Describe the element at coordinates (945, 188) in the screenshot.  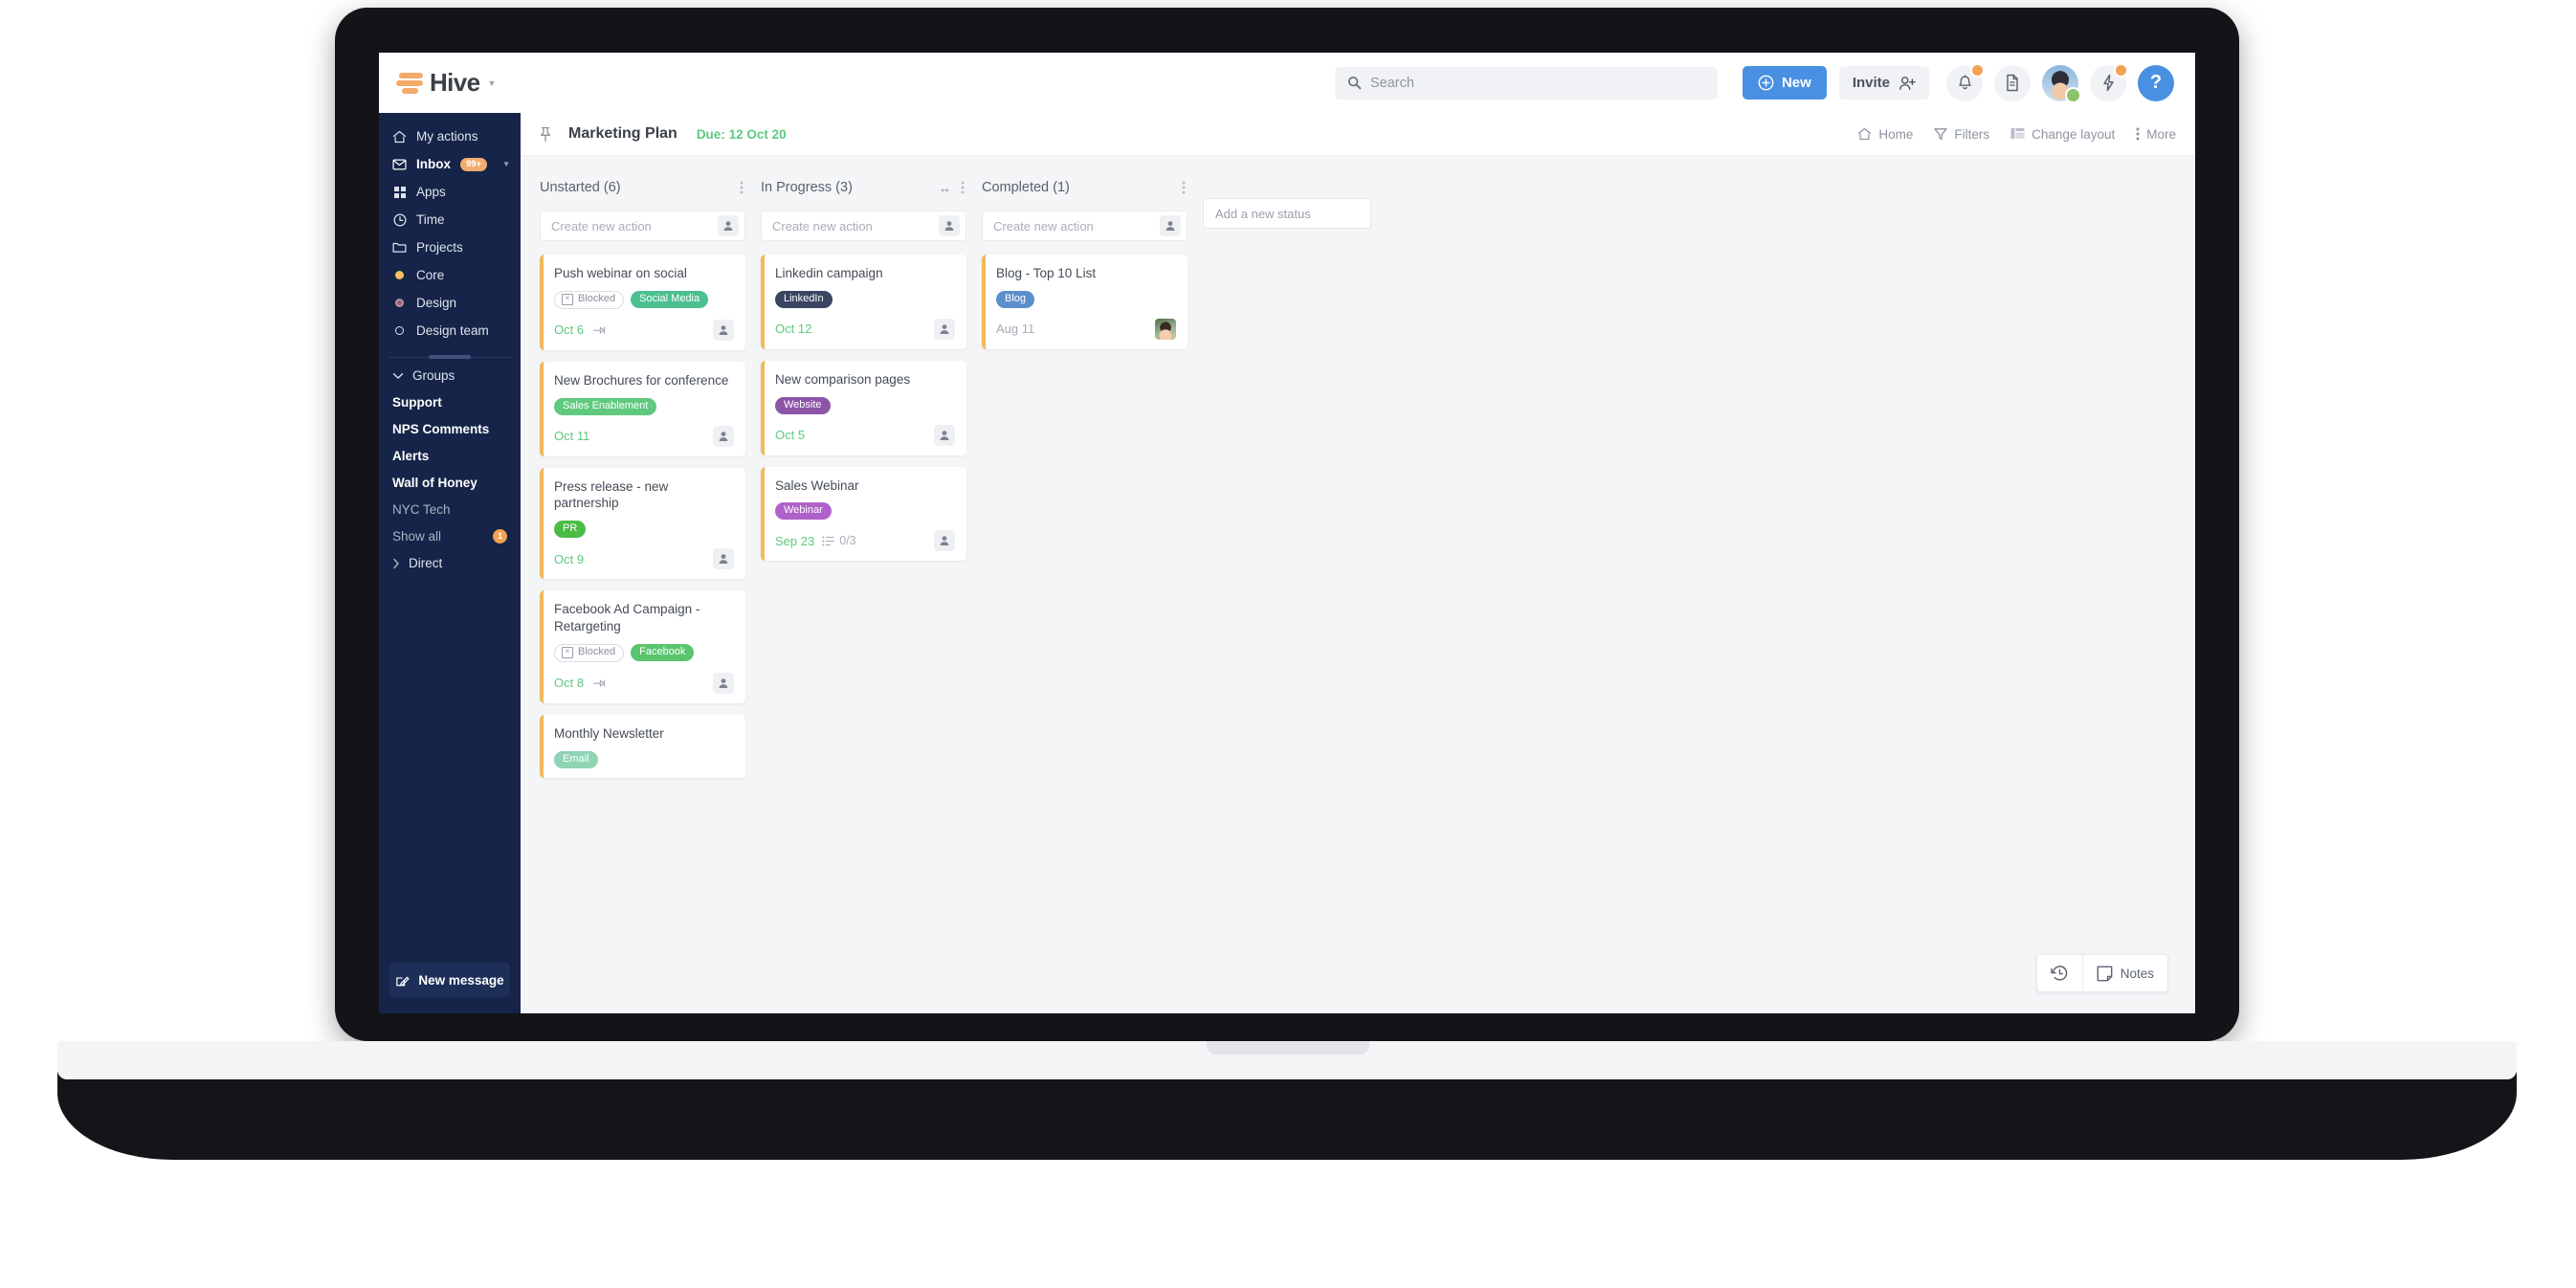
I see `resize-column-handle: ↔` at that location.